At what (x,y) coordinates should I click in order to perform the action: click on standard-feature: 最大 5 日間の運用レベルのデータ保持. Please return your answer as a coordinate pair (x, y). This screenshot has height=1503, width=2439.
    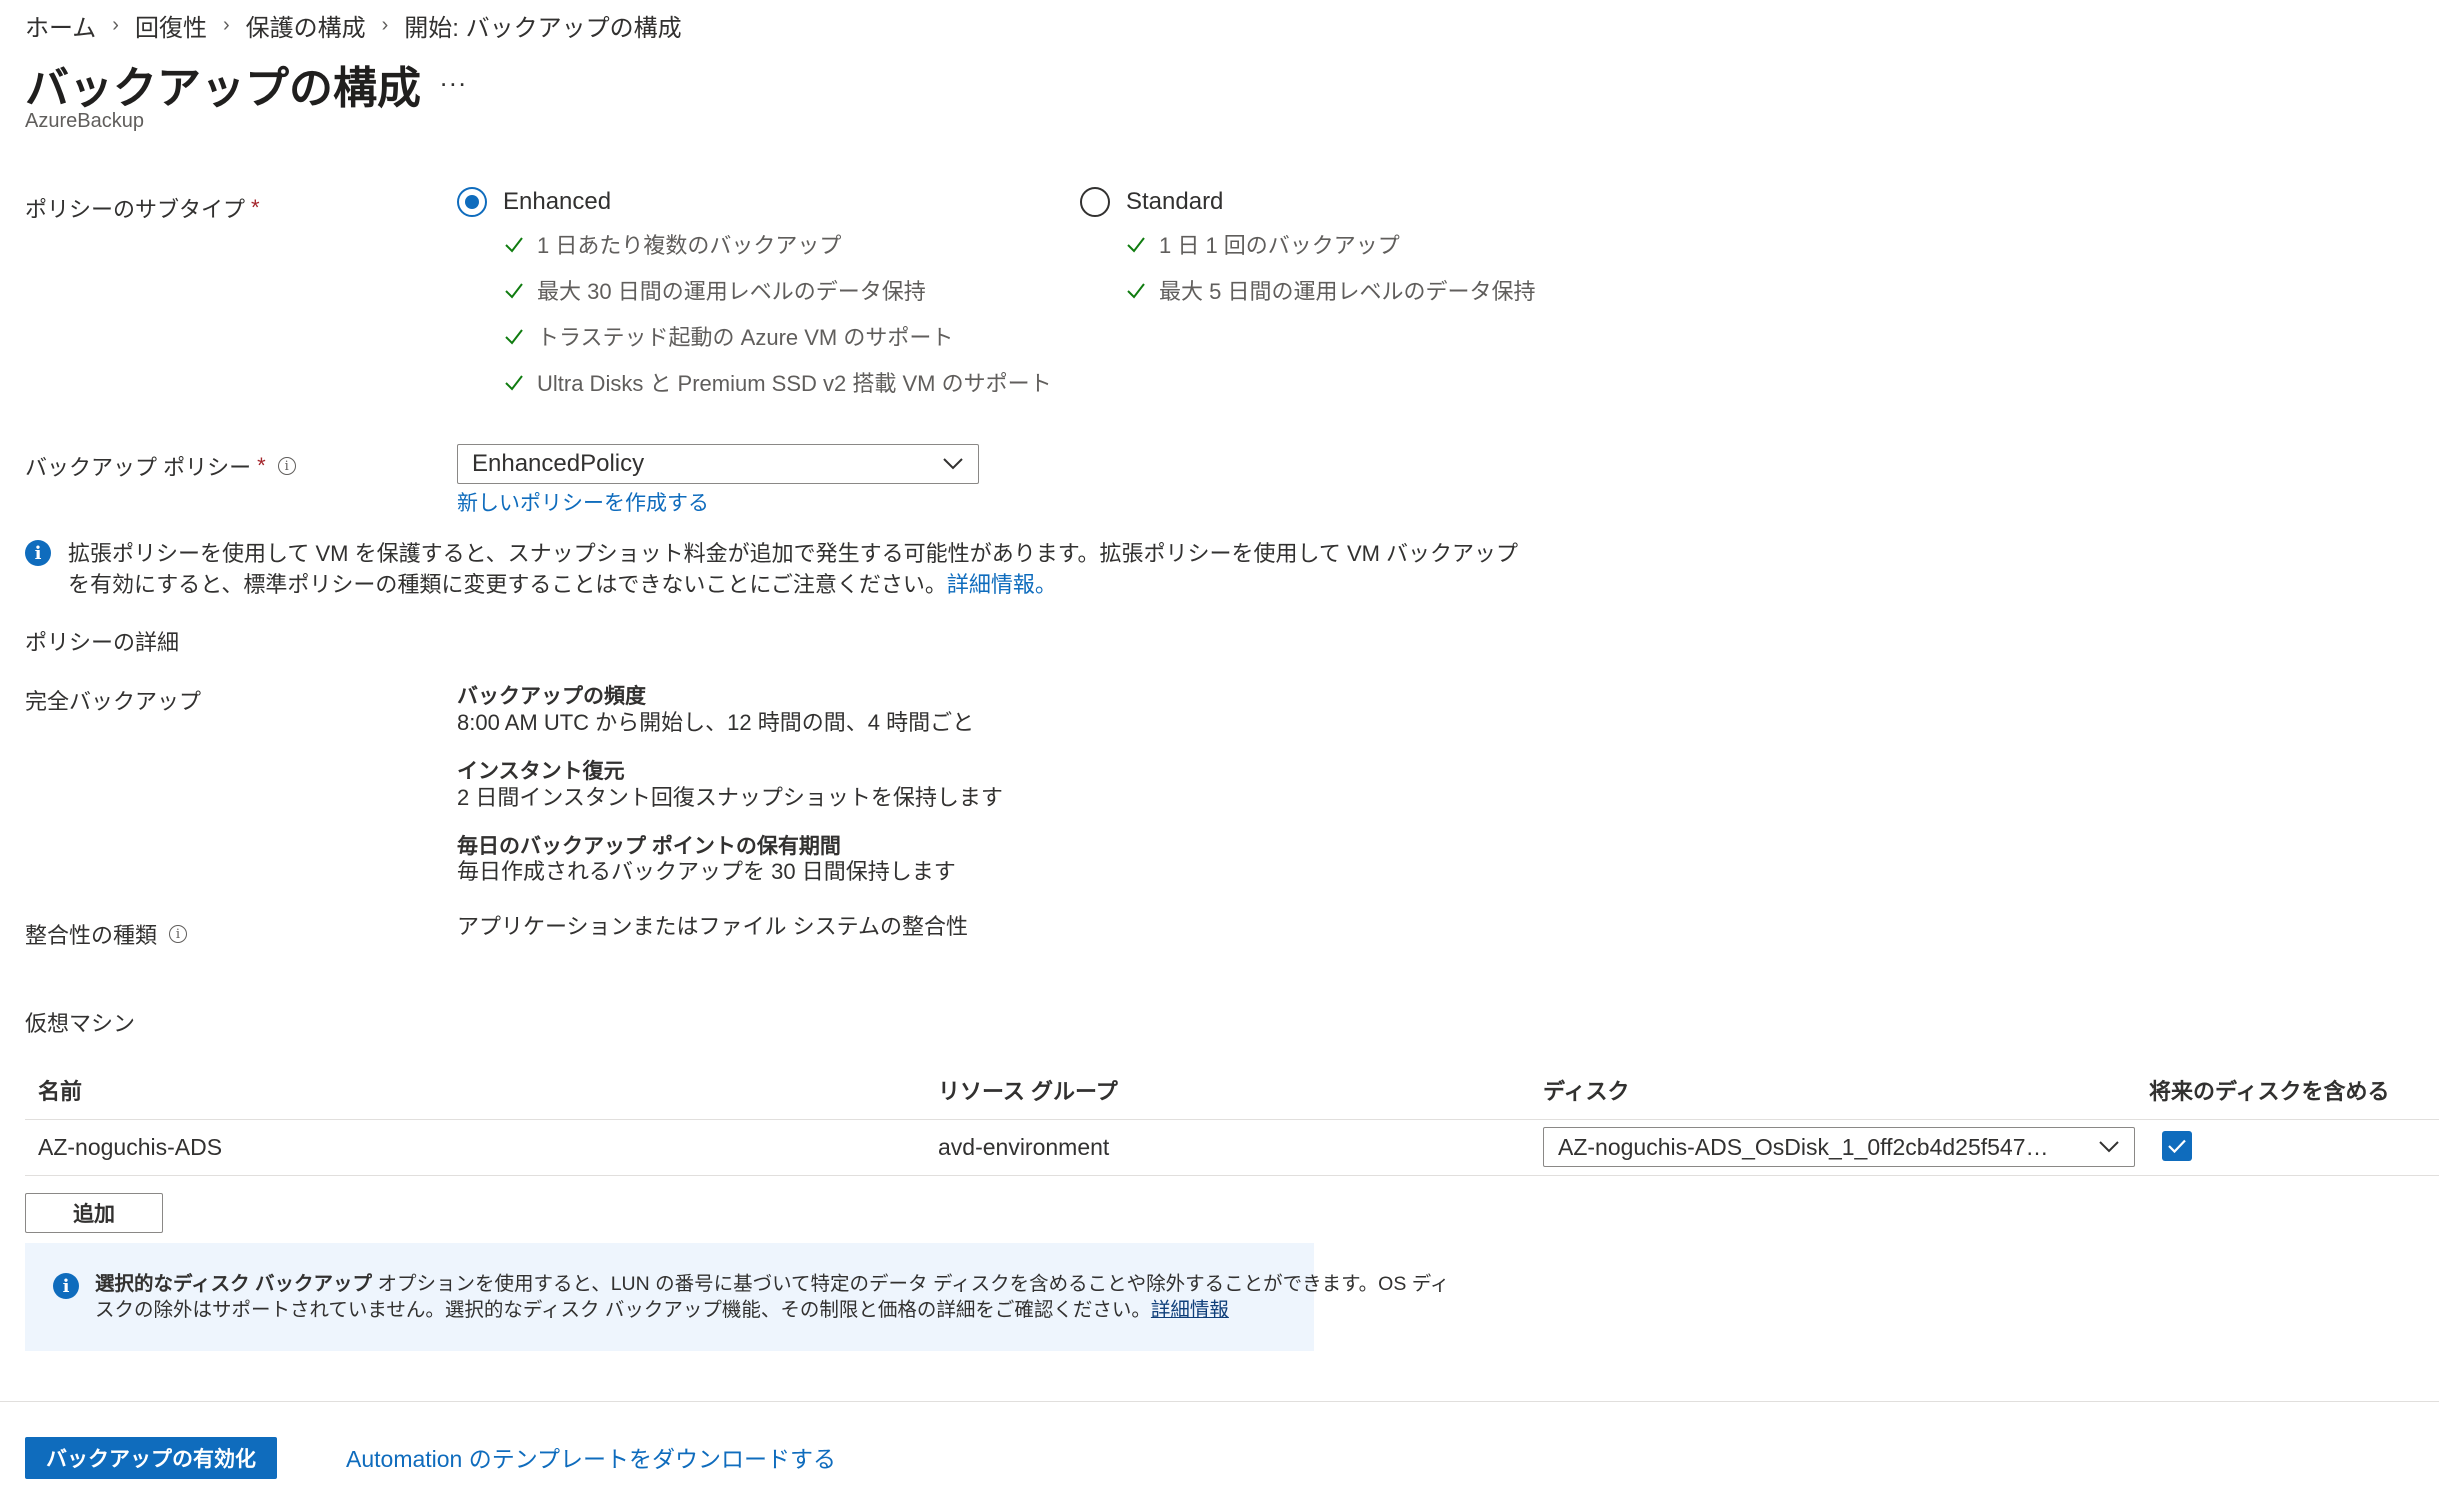
    Looking at the image, I should click on (1330, 290).